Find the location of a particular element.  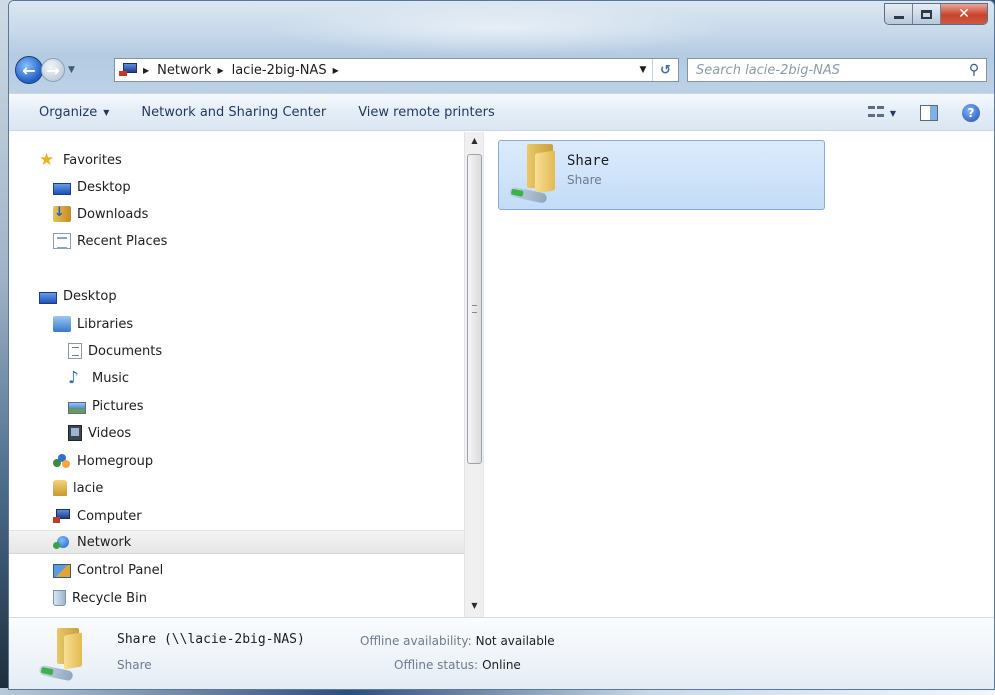

search-box: Search lacie-2big-NAS ⚲ is located at coordinates (837, 70).